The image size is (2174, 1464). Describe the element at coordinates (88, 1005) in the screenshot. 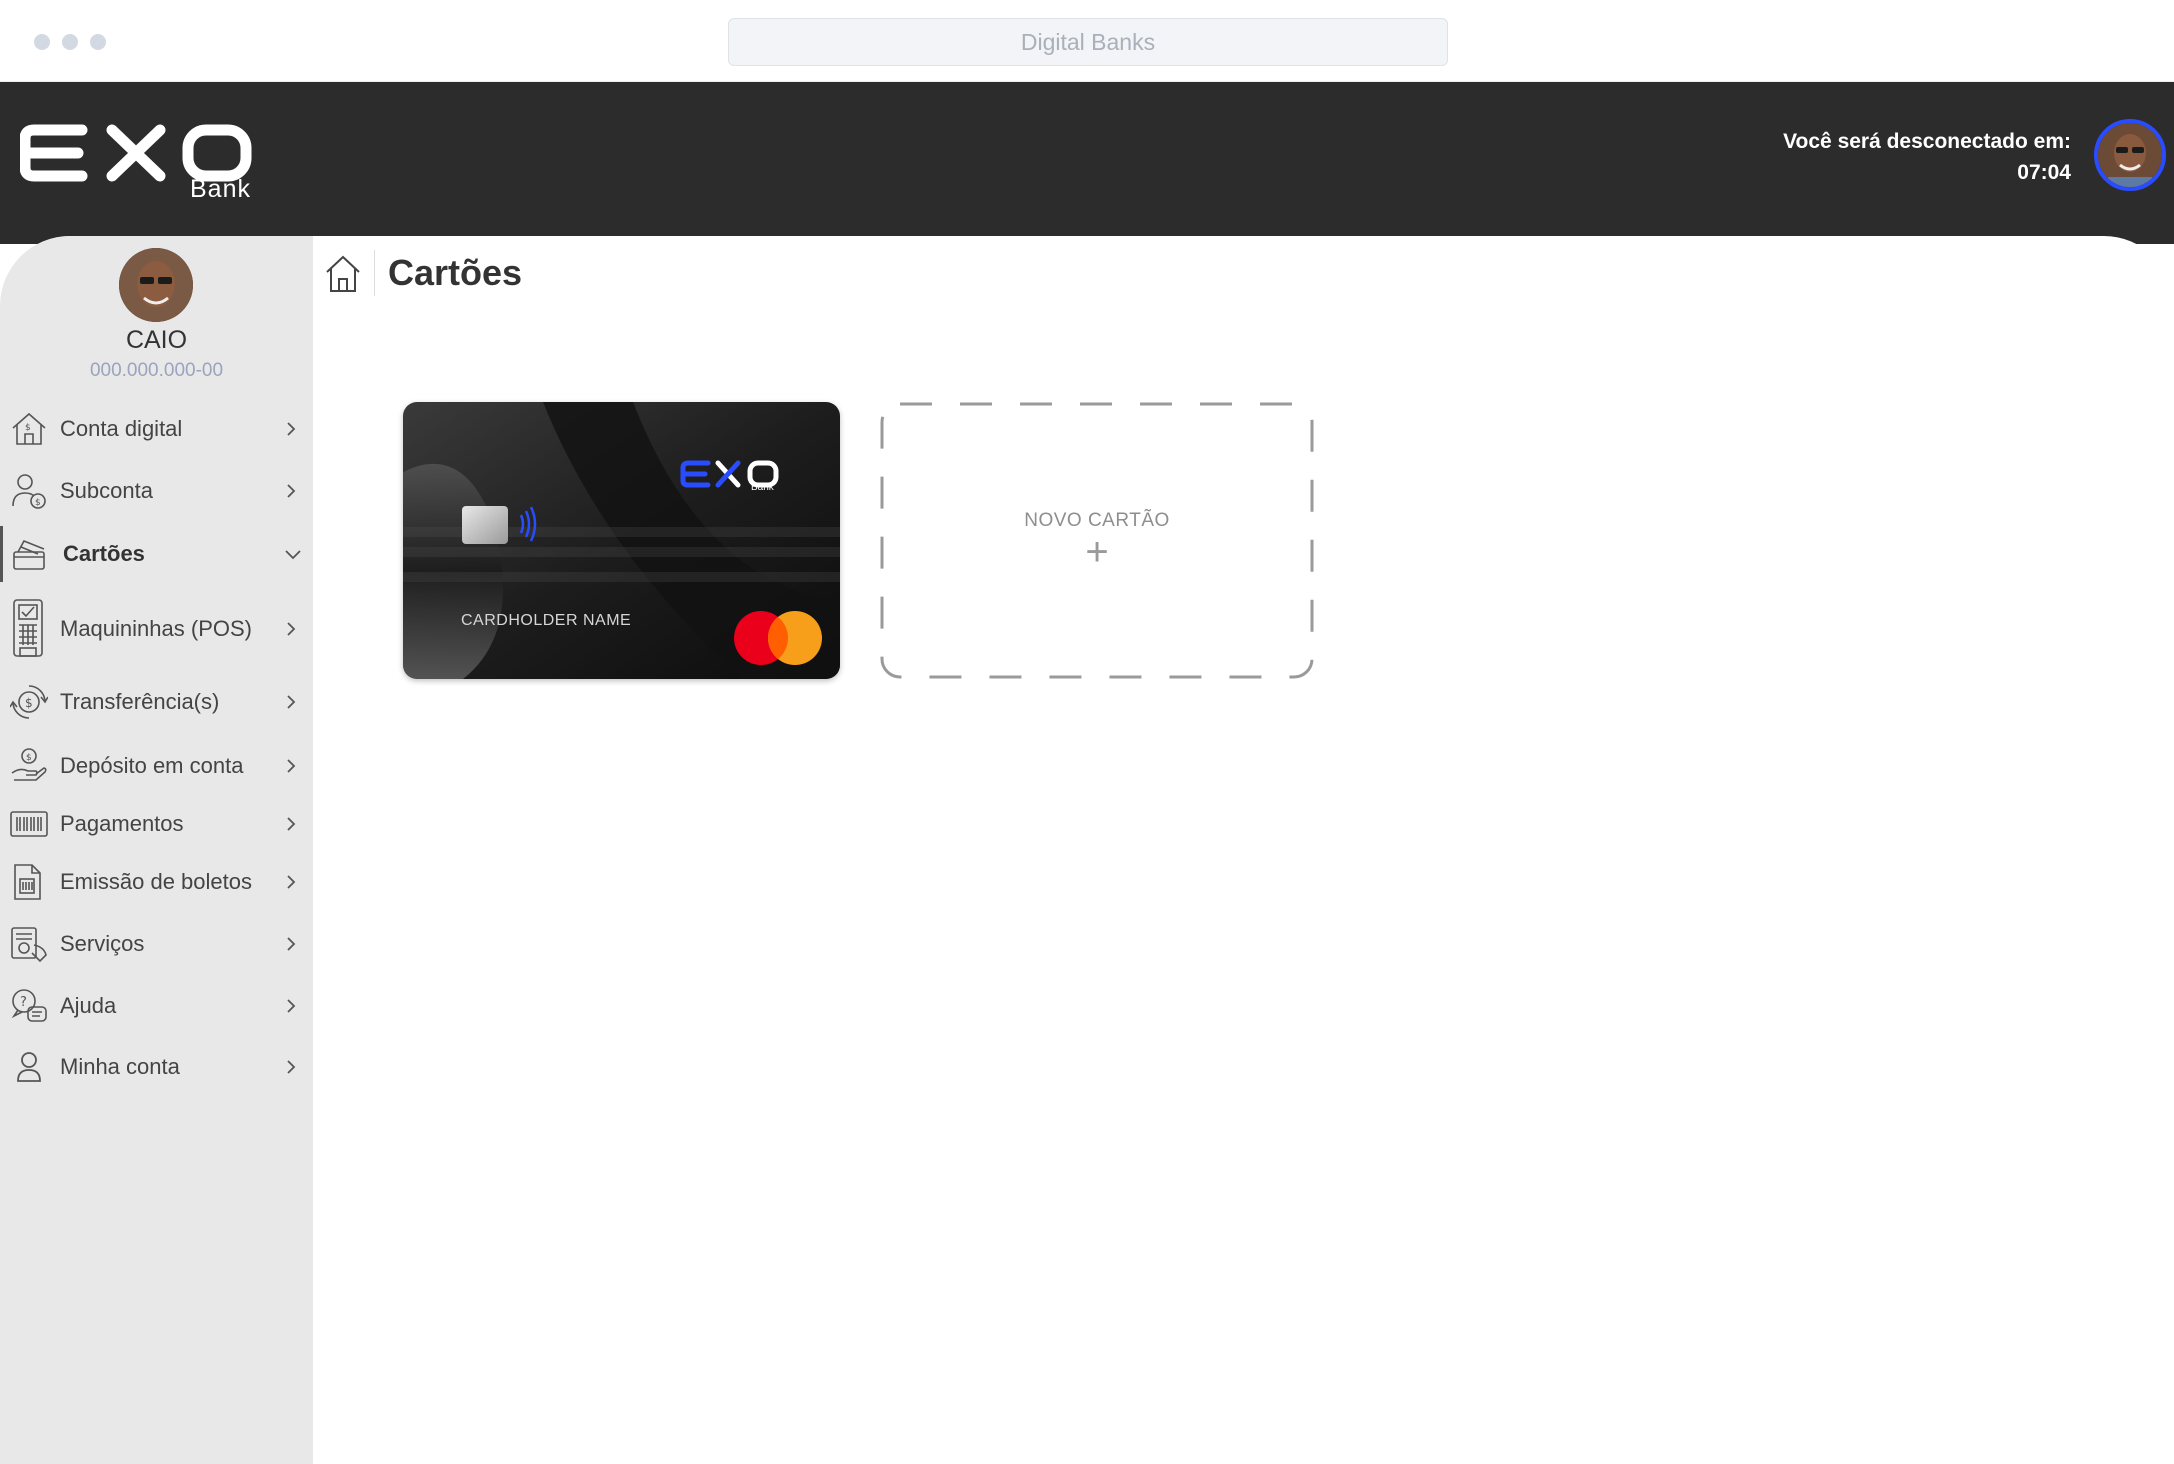

I see `sidebar-item-label: Ajuda` at that location.